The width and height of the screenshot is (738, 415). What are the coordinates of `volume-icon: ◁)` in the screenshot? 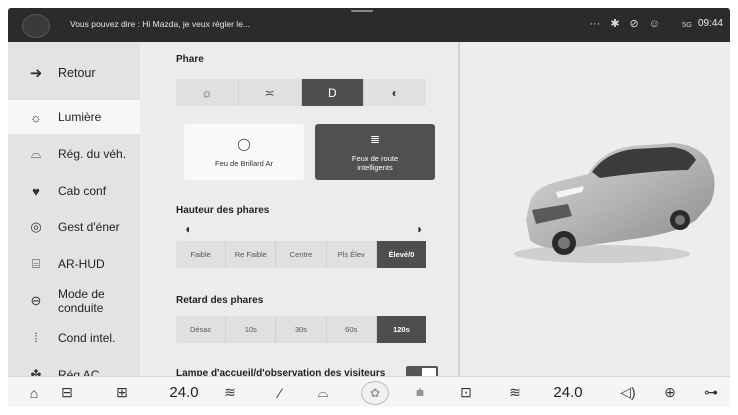 It's located at (628, 392).